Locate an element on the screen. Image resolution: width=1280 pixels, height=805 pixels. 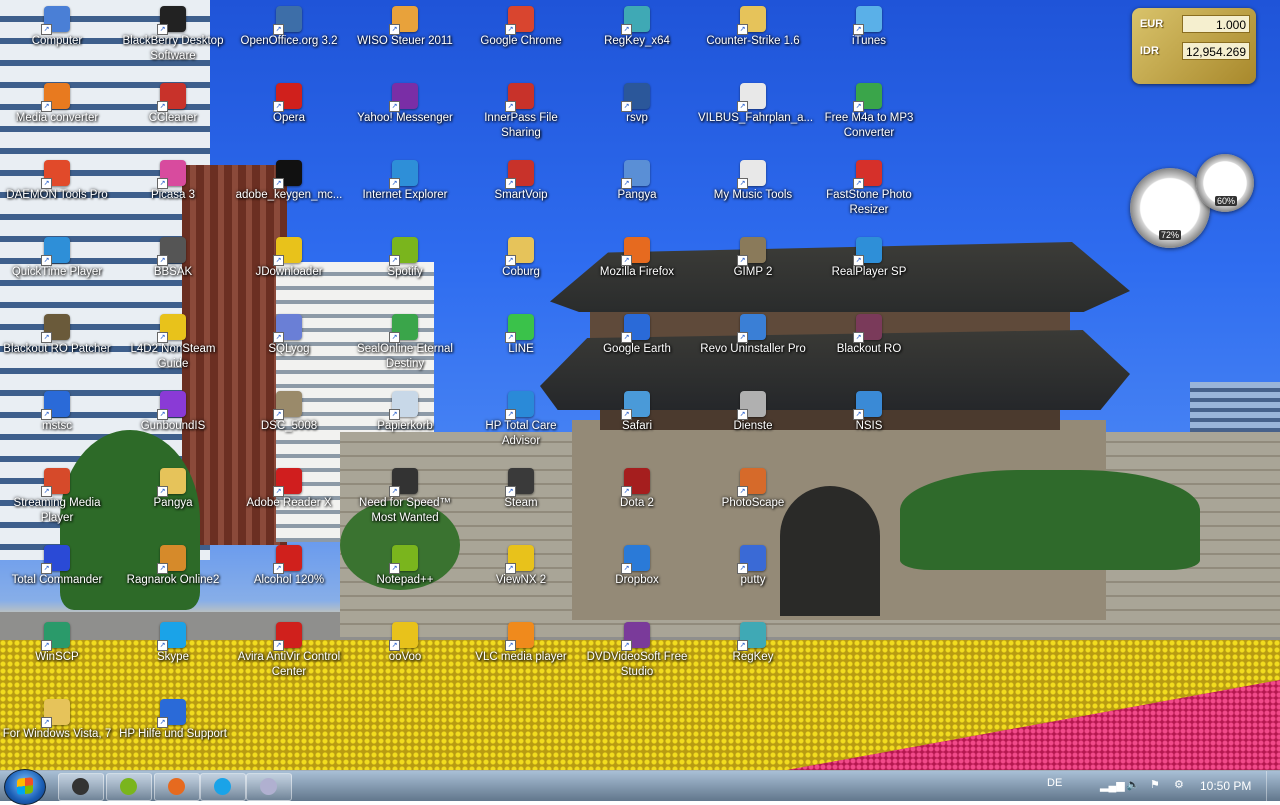
desktop-icon: ↗ QuickTime Player is located at coordinates (57, 268).